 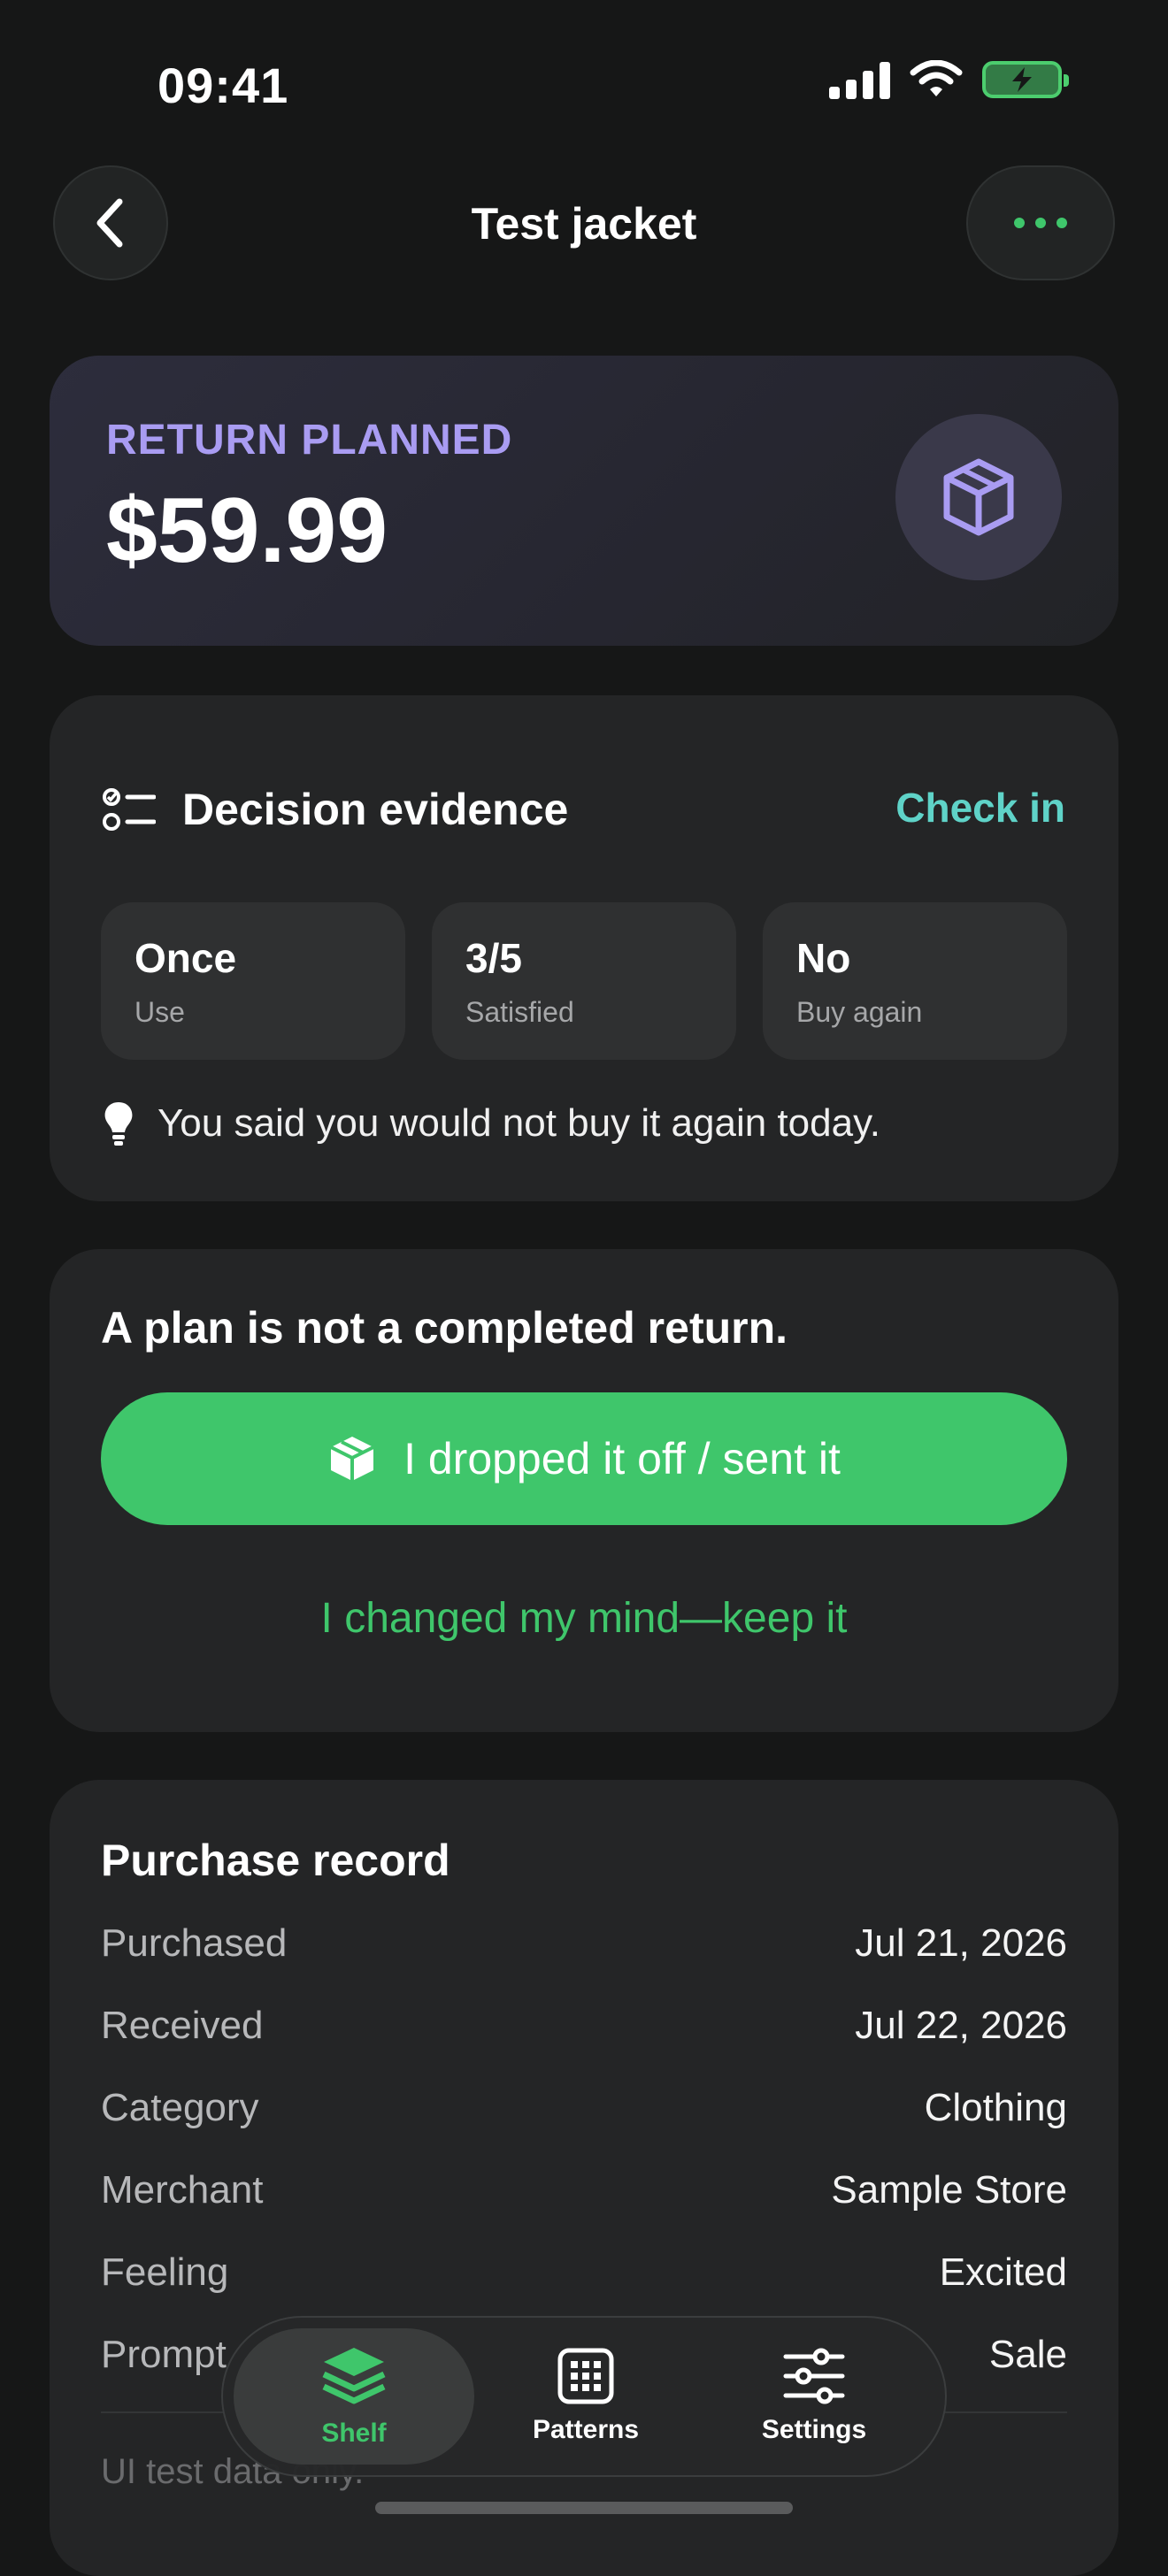 What do you see at coordinates (352, 1459) in the screenshot?
I see `package-icon` at bounding box center [352, 1459].